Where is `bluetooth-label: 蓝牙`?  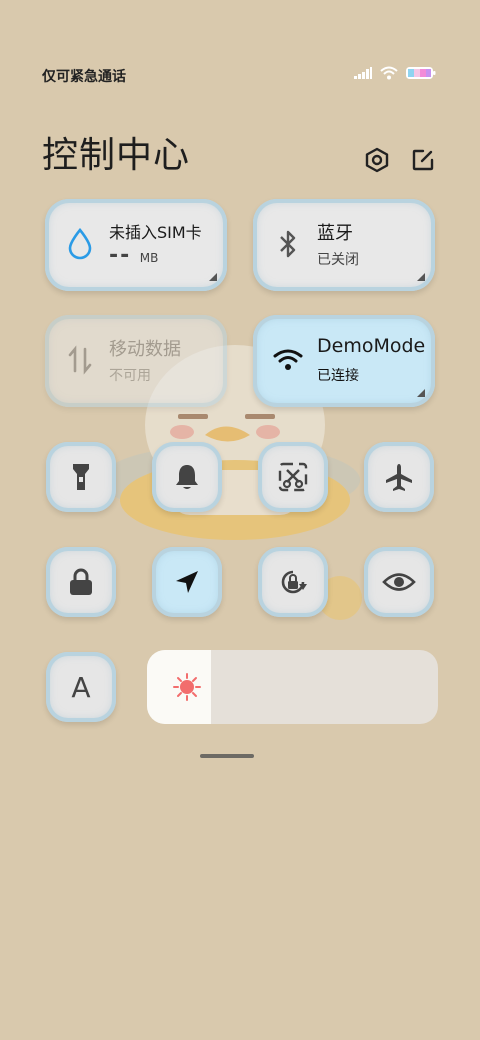
bluetooth-label: 蓝牙 is located at coordinates (335, 233).